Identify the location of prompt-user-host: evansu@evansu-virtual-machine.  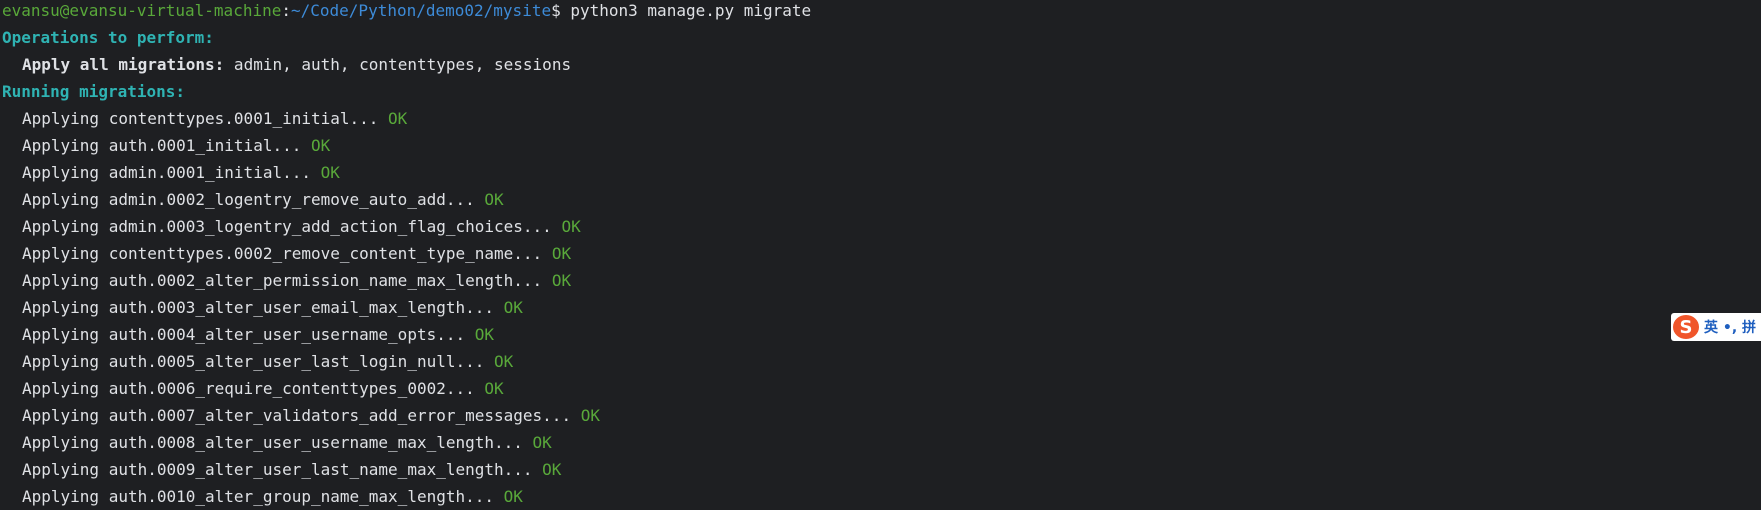
(142, 10).